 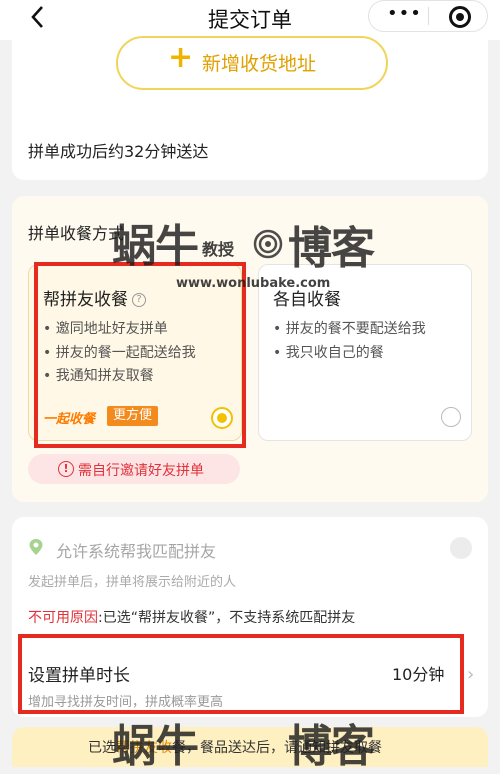 What do you see at coordinates (227, 618) in the screenshot?
I see `unavailable-reason-text: :已选“帮拼友收餐”，不支持系统匹配拼友` at bounding box center [227, 618].